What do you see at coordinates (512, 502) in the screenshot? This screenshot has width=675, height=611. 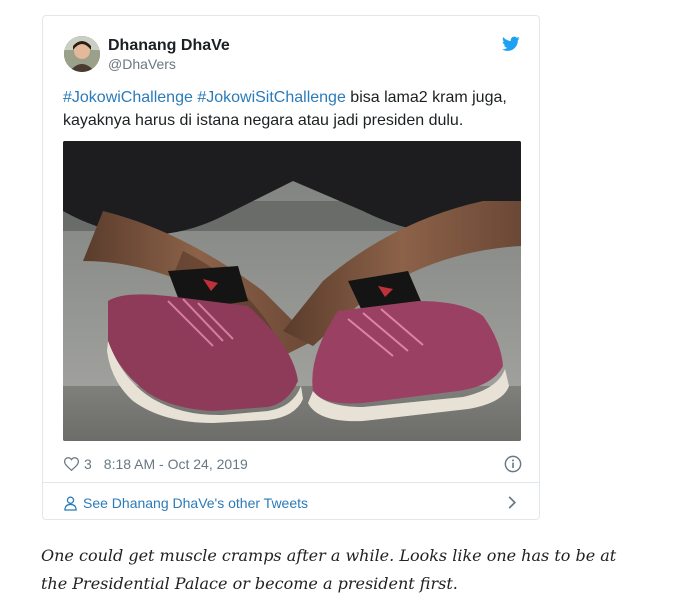 I see `chevron-right-icon` at bounding box center [512, 502].